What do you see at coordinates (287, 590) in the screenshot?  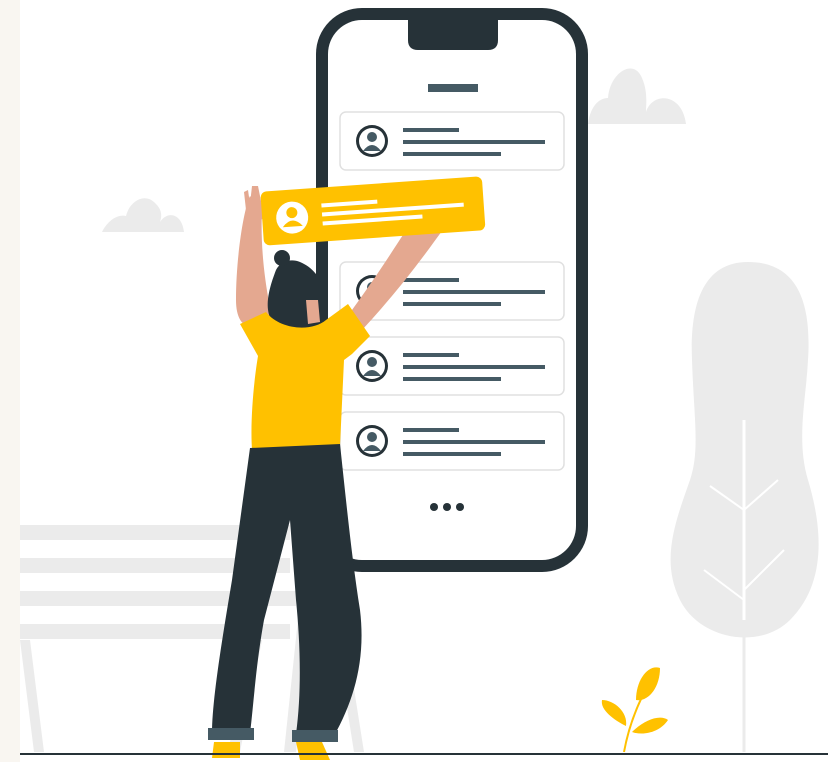 I see `pants` at bounding box center [287, 590].